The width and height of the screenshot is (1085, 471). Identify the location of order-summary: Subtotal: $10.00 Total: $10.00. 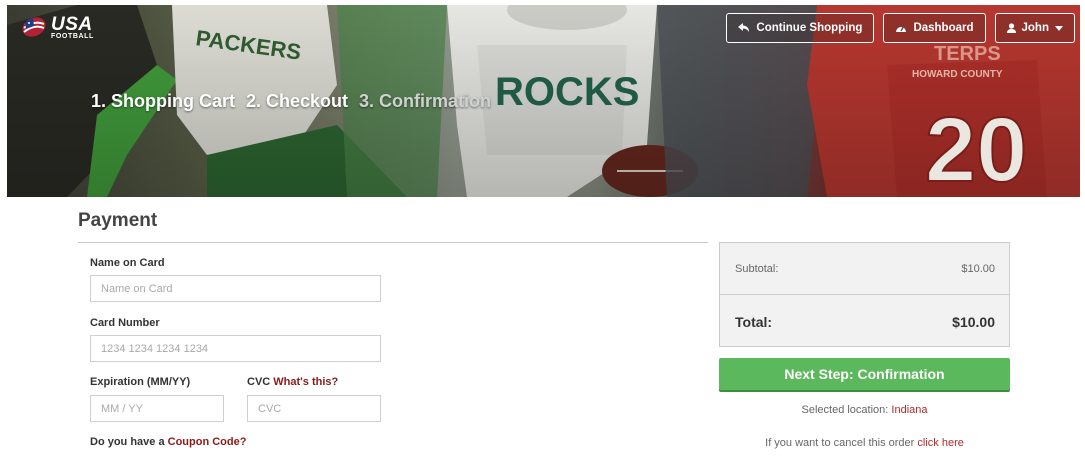
(864, 294).